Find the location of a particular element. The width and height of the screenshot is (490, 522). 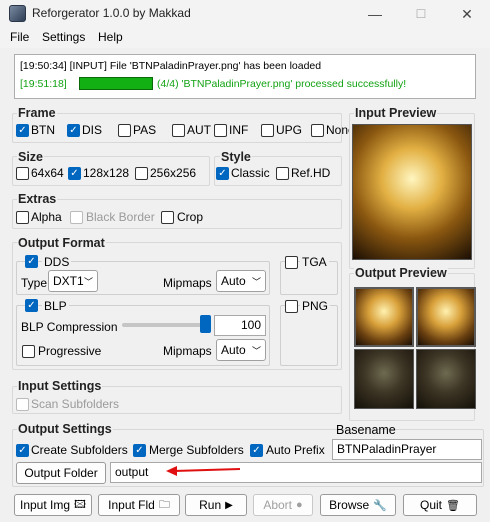

input-settings-title: Input Settings is located at coordinates (60, 386).